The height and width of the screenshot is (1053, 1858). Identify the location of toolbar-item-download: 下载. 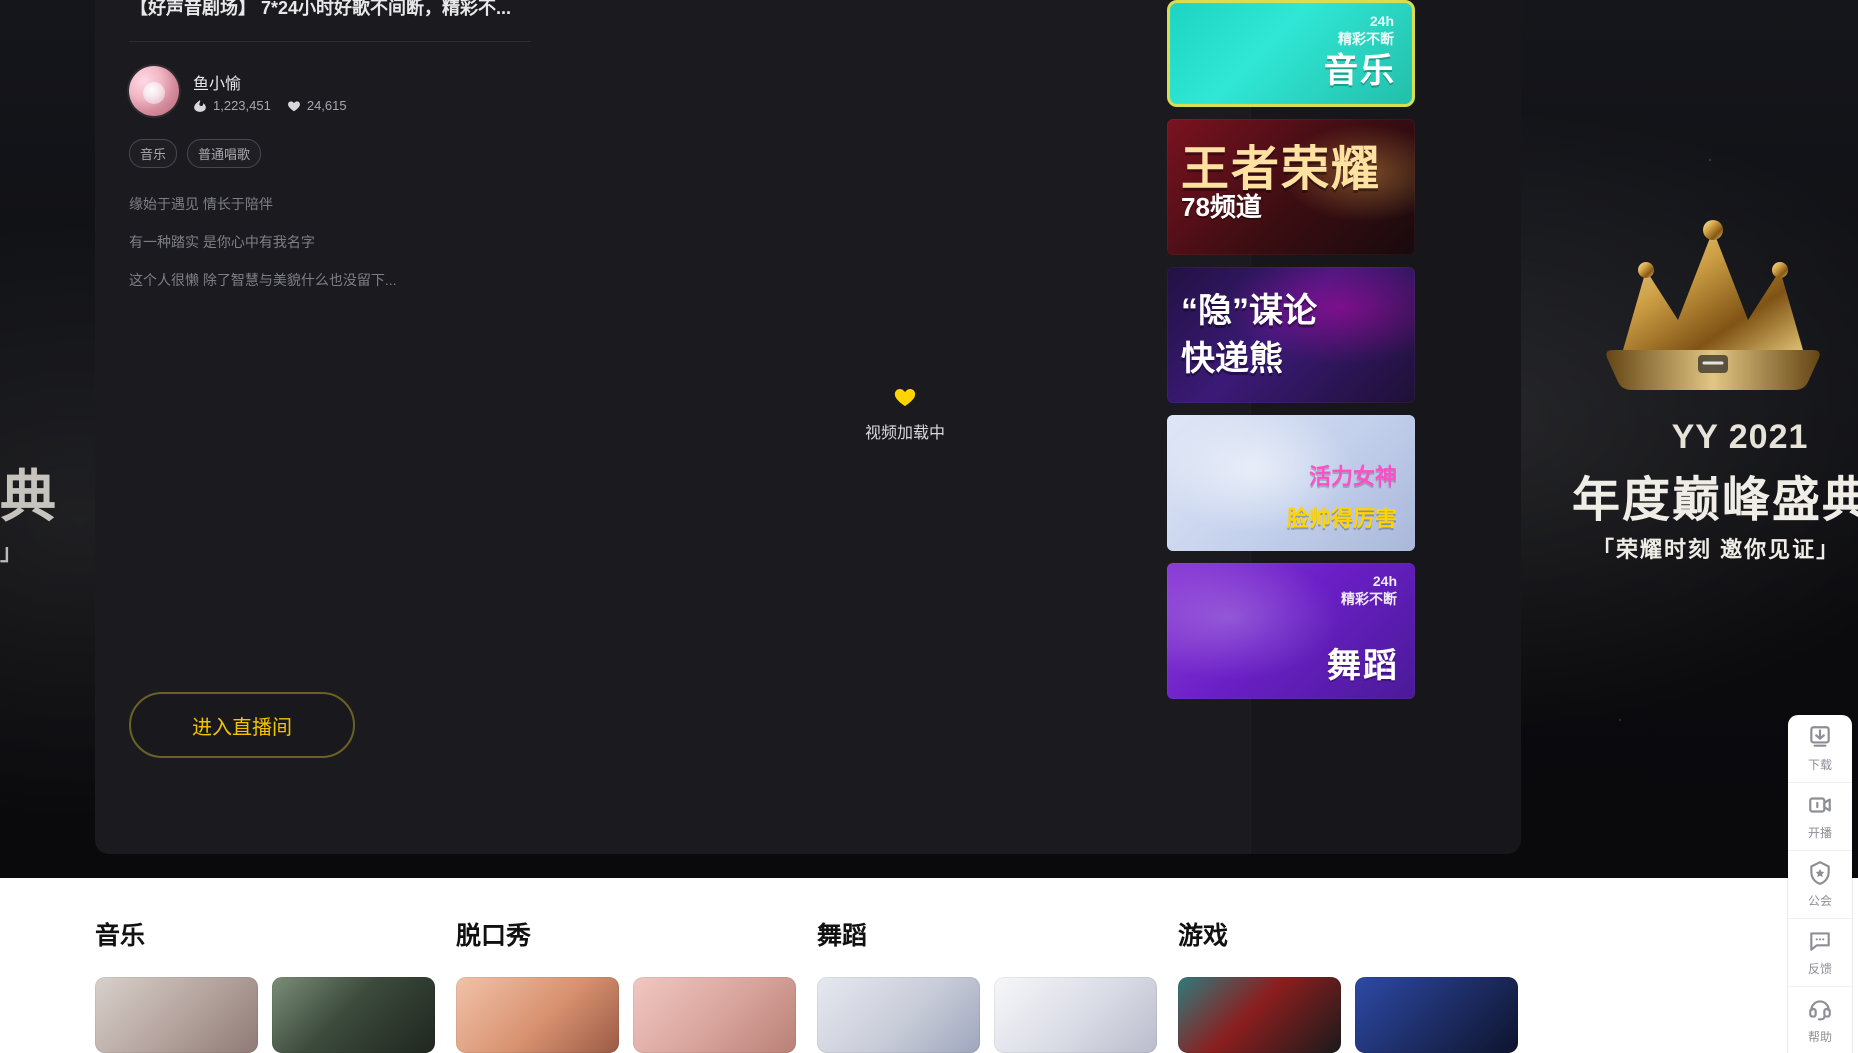
(1820, 749).